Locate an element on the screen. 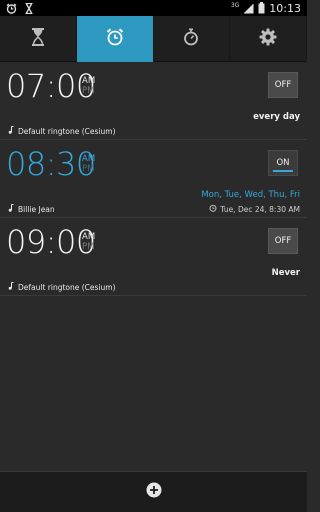  alarm-clock-icon is located at coordinates (115, 39).